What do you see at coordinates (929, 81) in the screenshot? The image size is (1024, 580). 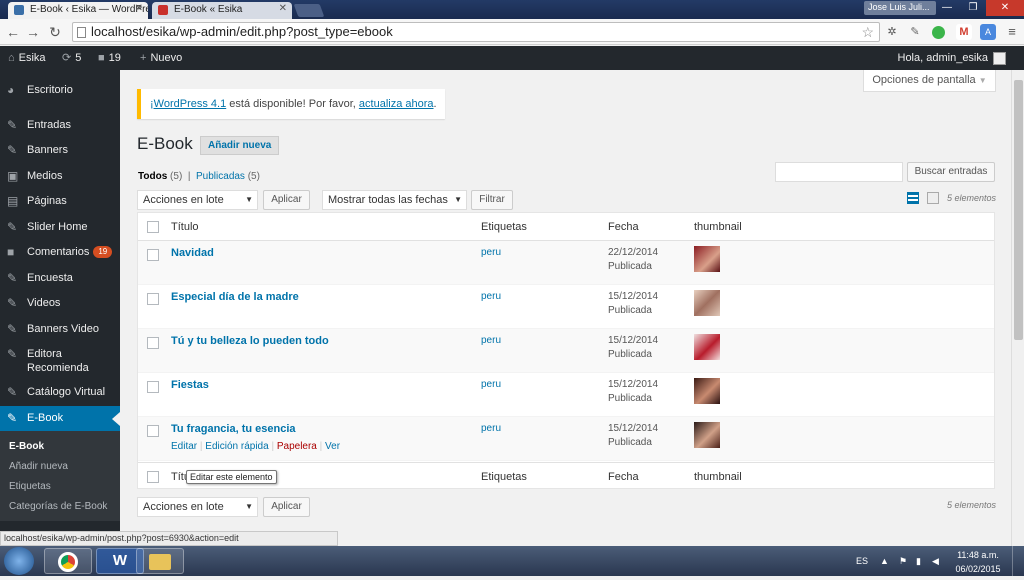 I see `screen-options-button: Opciones de pantalla ▼` at bounding box center [929, 81].